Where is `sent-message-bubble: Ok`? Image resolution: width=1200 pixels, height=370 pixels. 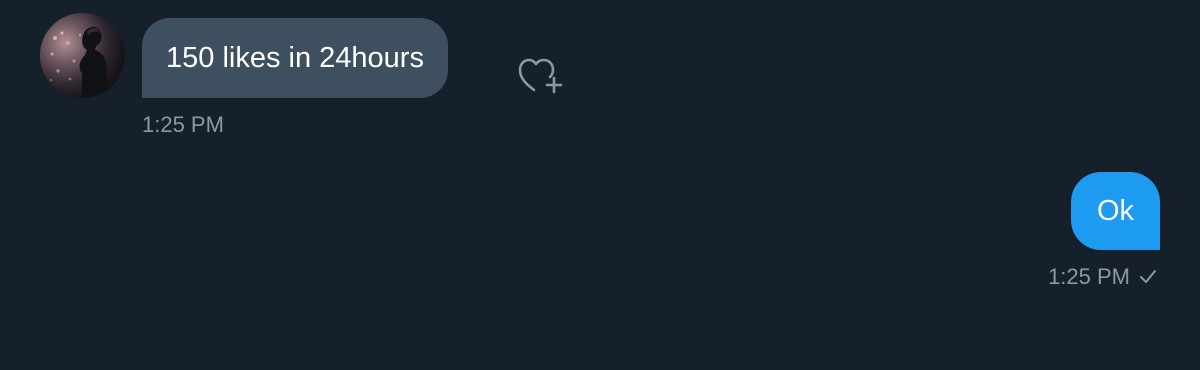
sent-message-bubble: Ok is located at coordinates (1115, 211).